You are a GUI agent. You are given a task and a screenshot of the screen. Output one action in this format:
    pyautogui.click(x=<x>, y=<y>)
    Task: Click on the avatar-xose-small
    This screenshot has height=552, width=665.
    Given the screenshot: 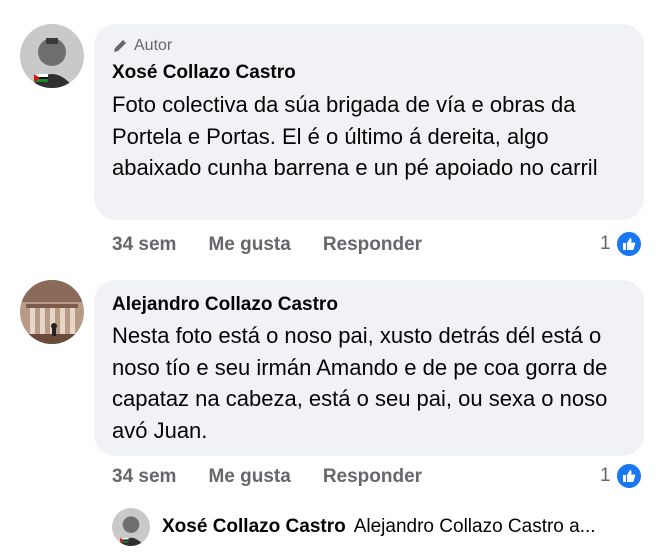 What is the action you would take?
    pyautogui.click(x=131, y=527)
    